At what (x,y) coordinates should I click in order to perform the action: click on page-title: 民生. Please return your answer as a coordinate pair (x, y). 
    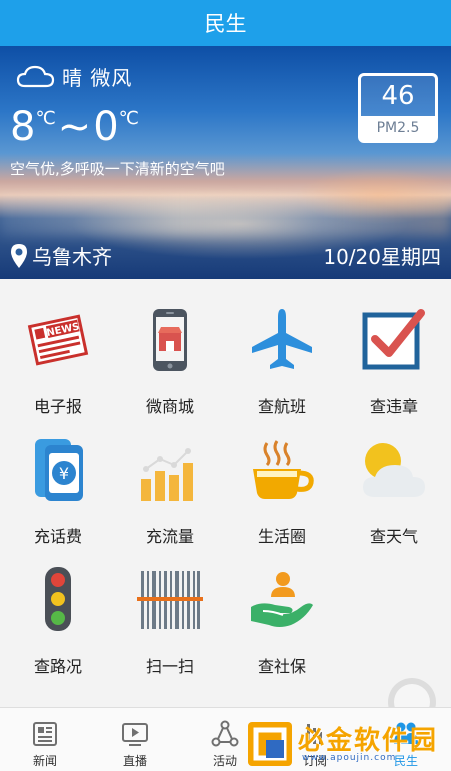
    Looking at the image, I should click on (225, 24).